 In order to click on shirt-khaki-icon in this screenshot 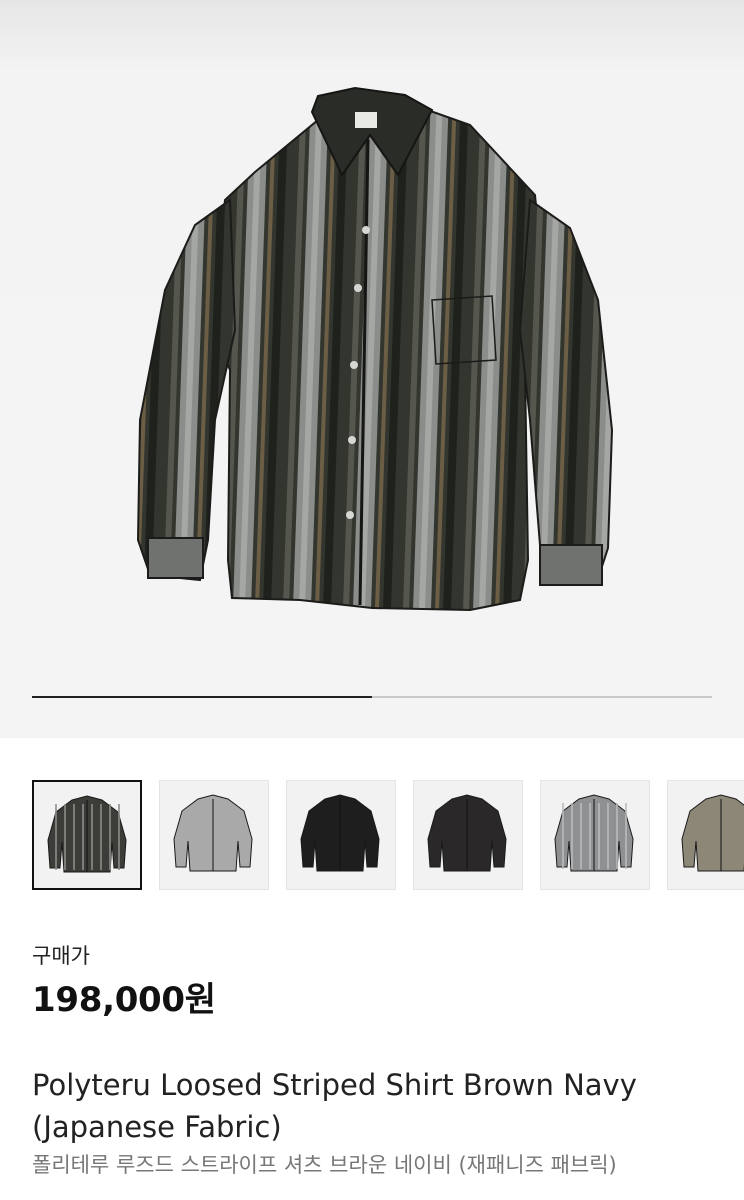, I will do `click(712, 833)`.